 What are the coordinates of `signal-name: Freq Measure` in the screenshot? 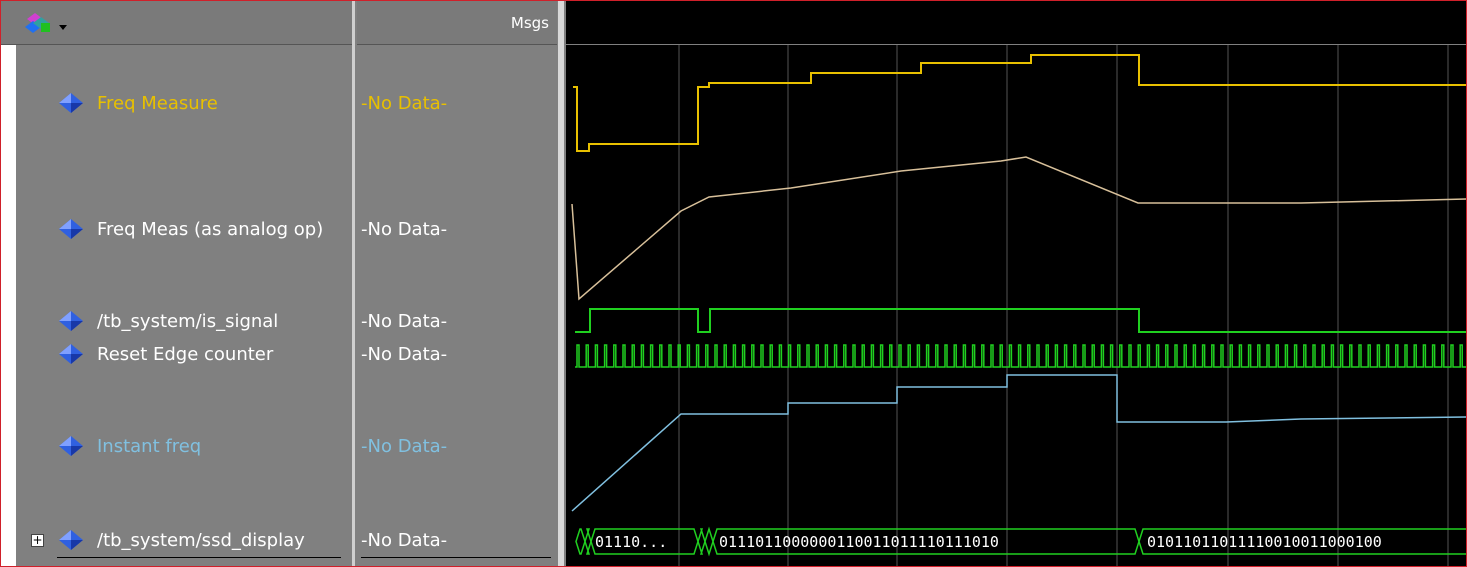 It's located at (157, 103).